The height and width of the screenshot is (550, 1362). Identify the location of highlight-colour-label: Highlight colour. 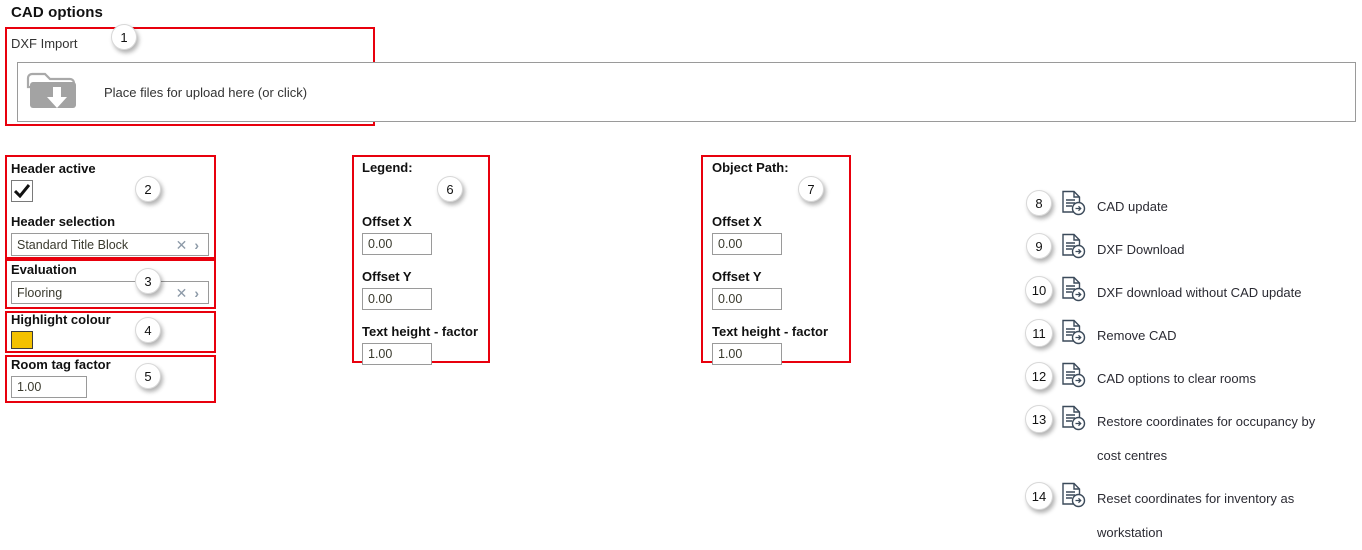
(61, 319).